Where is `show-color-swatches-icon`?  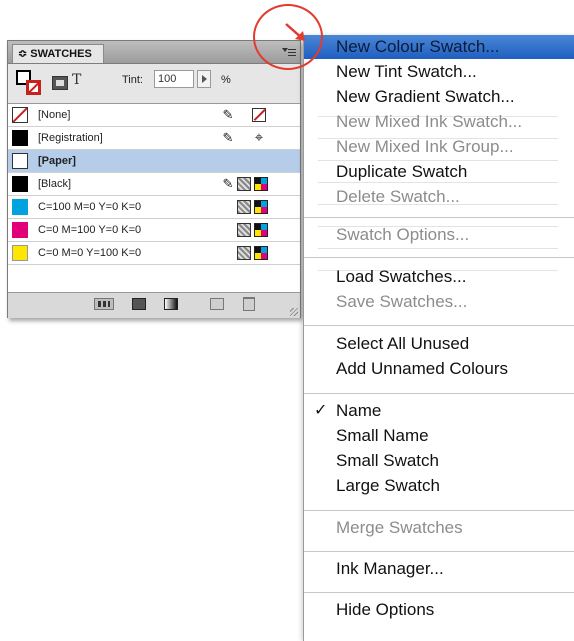
show-color-swatches-icon is located at coordinates (139, 304).